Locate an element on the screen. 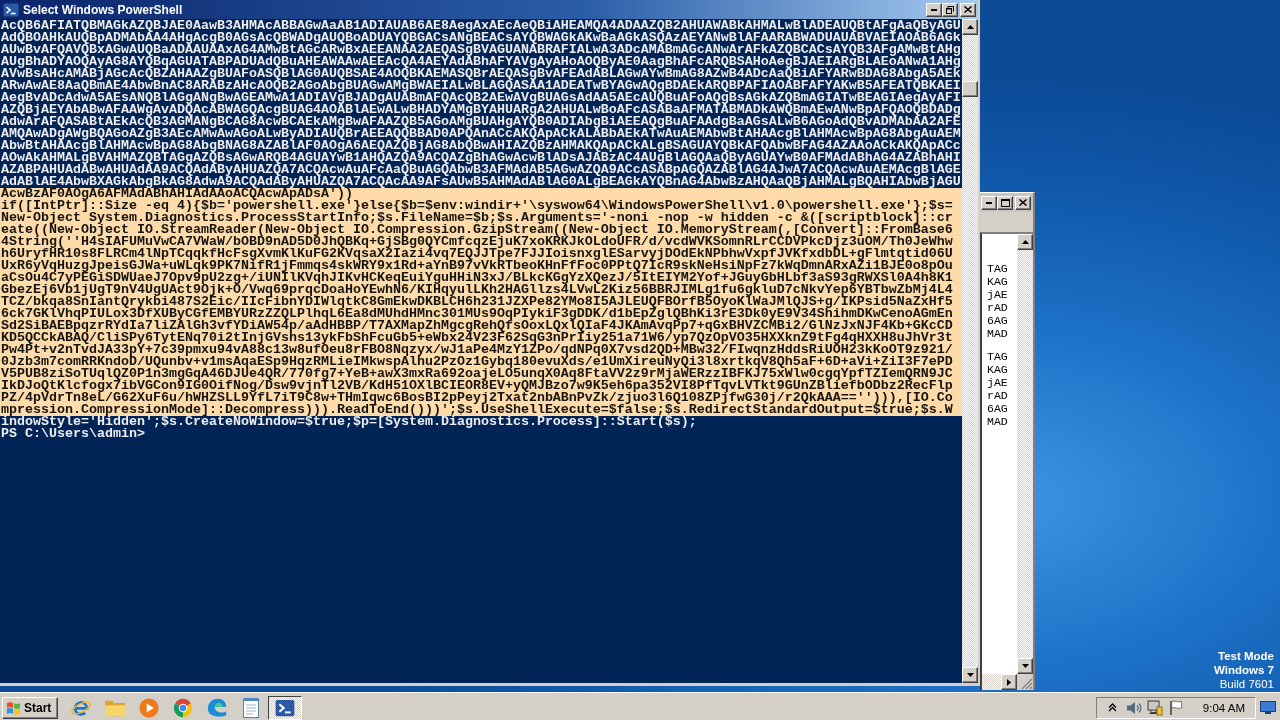 Image resolution: width=1280 pixels, height=720 pixels. wave-logo-icon is located at coordinates (217, 707).